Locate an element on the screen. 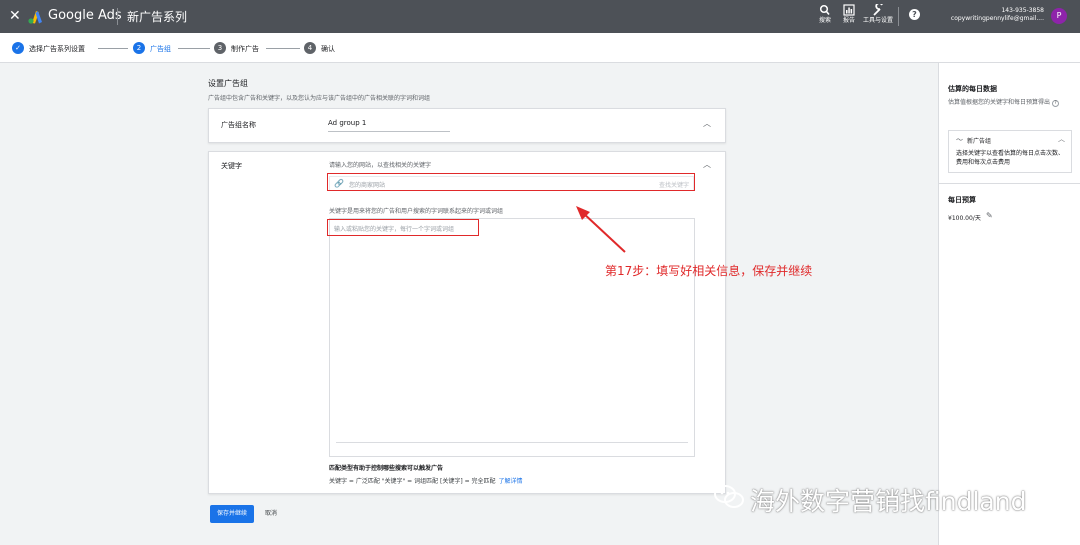 This screenshot has width=1080, height=545. brand-name: Google Ads is located at coordinates (85, 15).